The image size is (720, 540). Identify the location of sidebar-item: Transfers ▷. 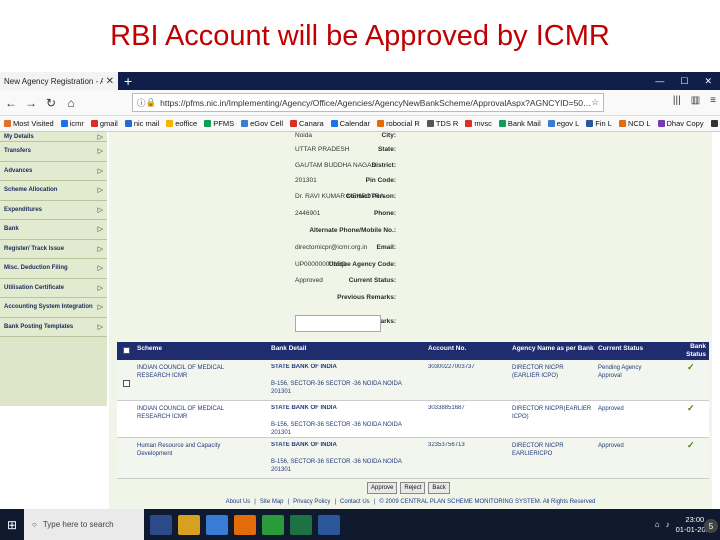
(53, 152).